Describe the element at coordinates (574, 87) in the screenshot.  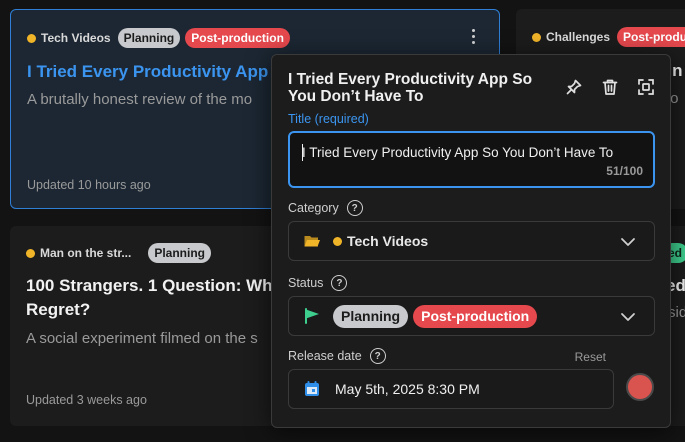
I see `pin-icon` at that location.